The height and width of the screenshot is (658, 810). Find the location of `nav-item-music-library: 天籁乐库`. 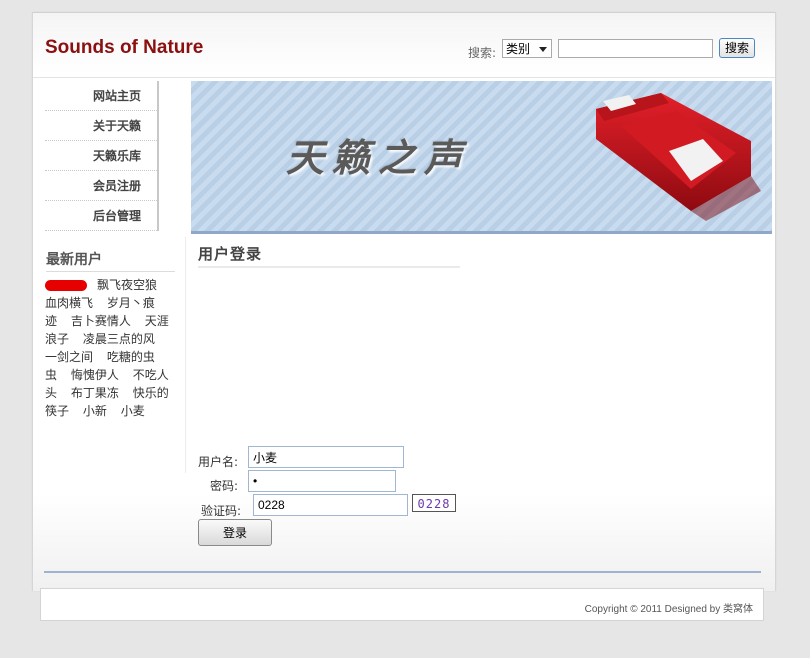

nav-item-music-library: 天籁乐库 is located at coordinates (101, 156).